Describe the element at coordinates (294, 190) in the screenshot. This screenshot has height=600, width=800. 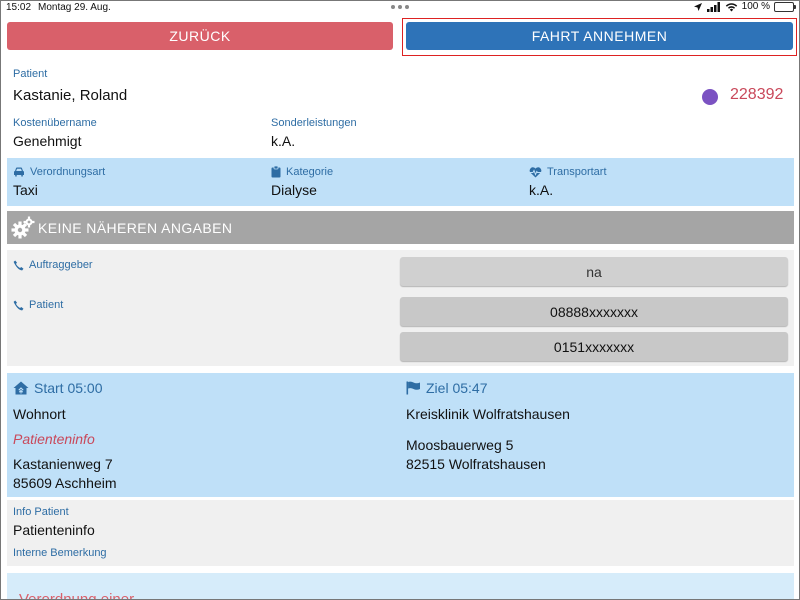
I see `category-value: Dialyse` at that location.